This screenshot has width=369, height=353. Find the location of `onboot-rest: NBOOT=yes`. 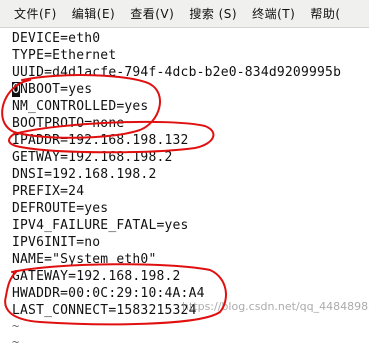

onboot-rest: NBOOT=yes is located at coordinates (56, 89).